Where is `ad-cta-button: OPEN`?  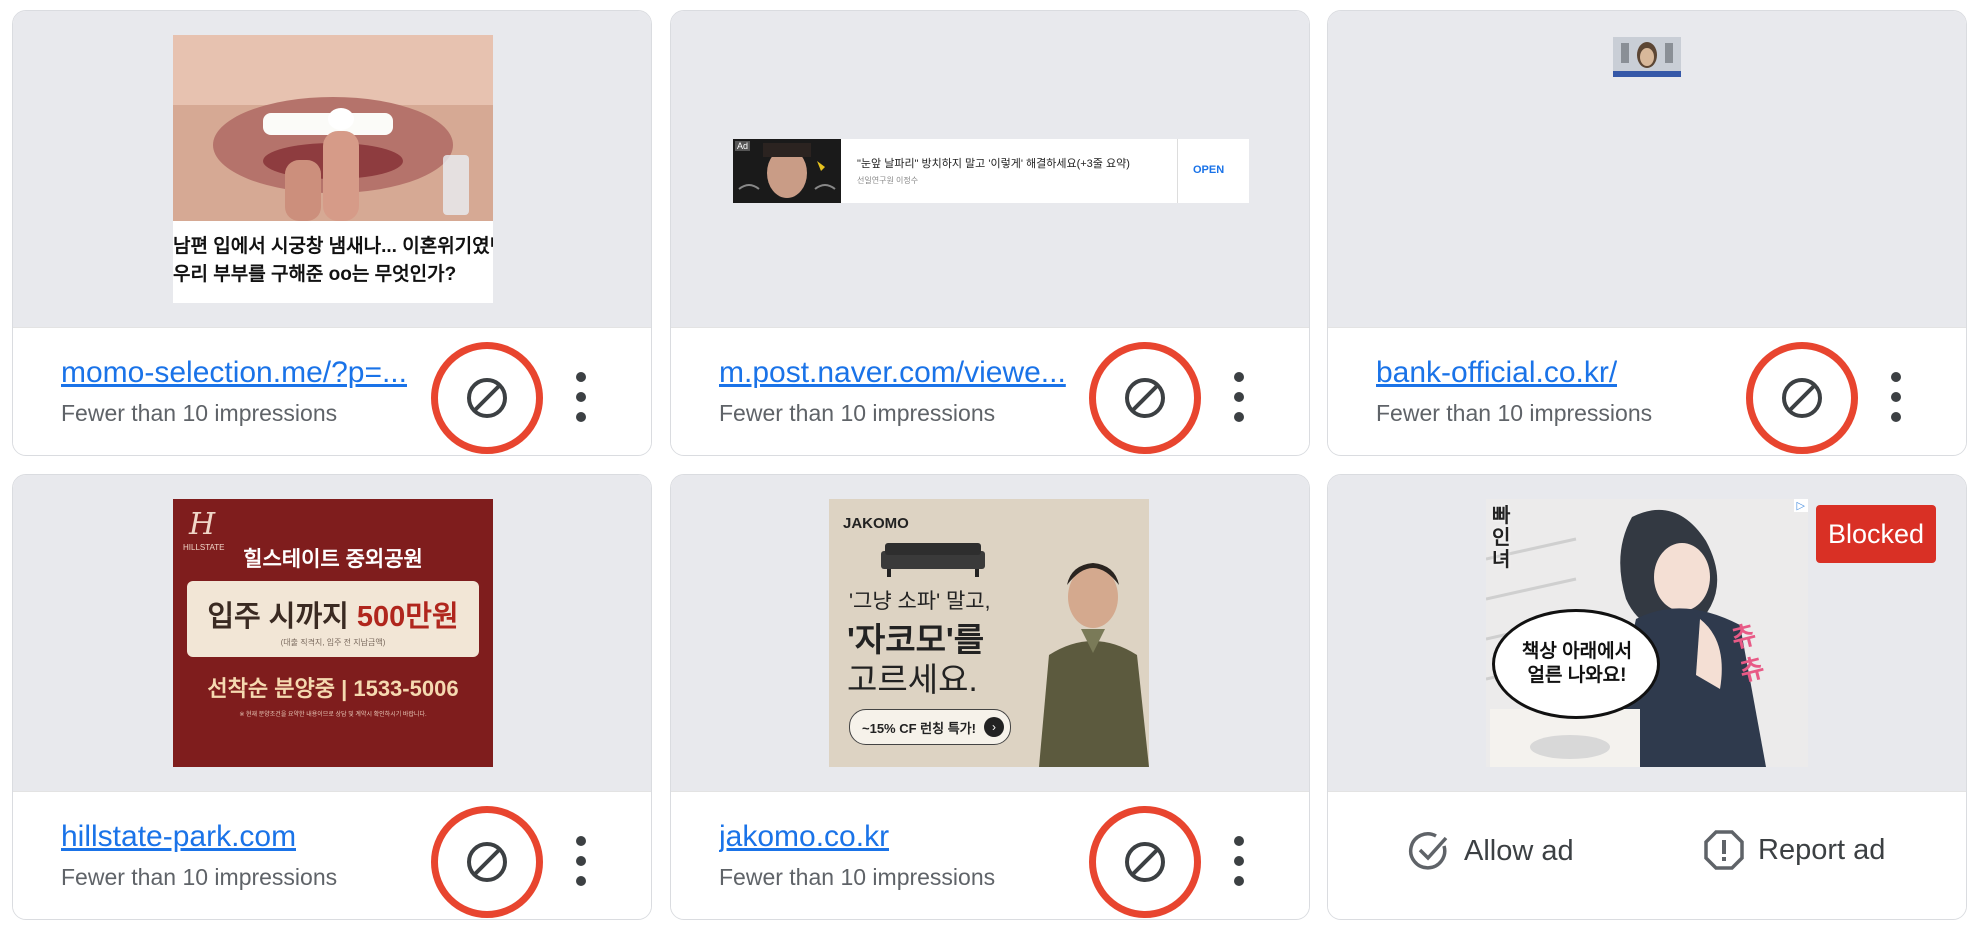 ad-cta-button: OPEN is located at coordinates (1208, 170).